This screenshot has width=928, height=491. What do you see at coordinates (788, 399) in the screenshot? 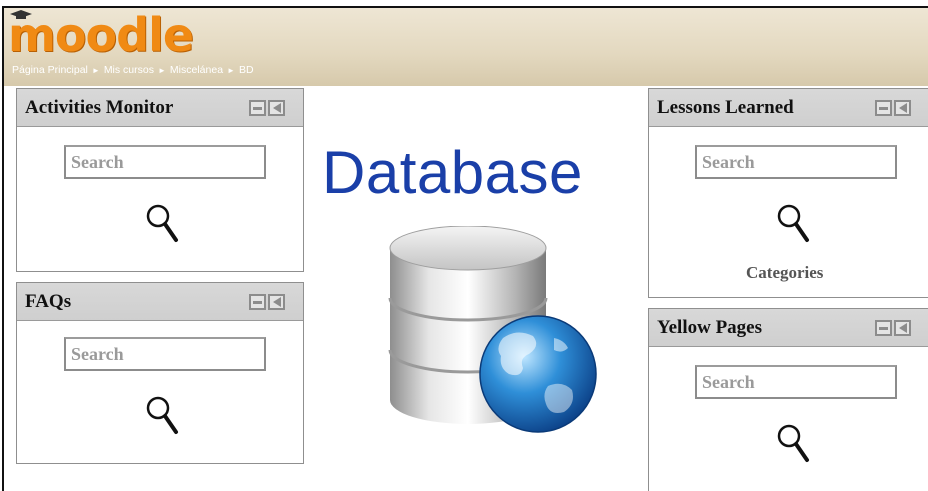
I see `block-yellow-pages: Yellow Pages` at bounding box center [788, 399].